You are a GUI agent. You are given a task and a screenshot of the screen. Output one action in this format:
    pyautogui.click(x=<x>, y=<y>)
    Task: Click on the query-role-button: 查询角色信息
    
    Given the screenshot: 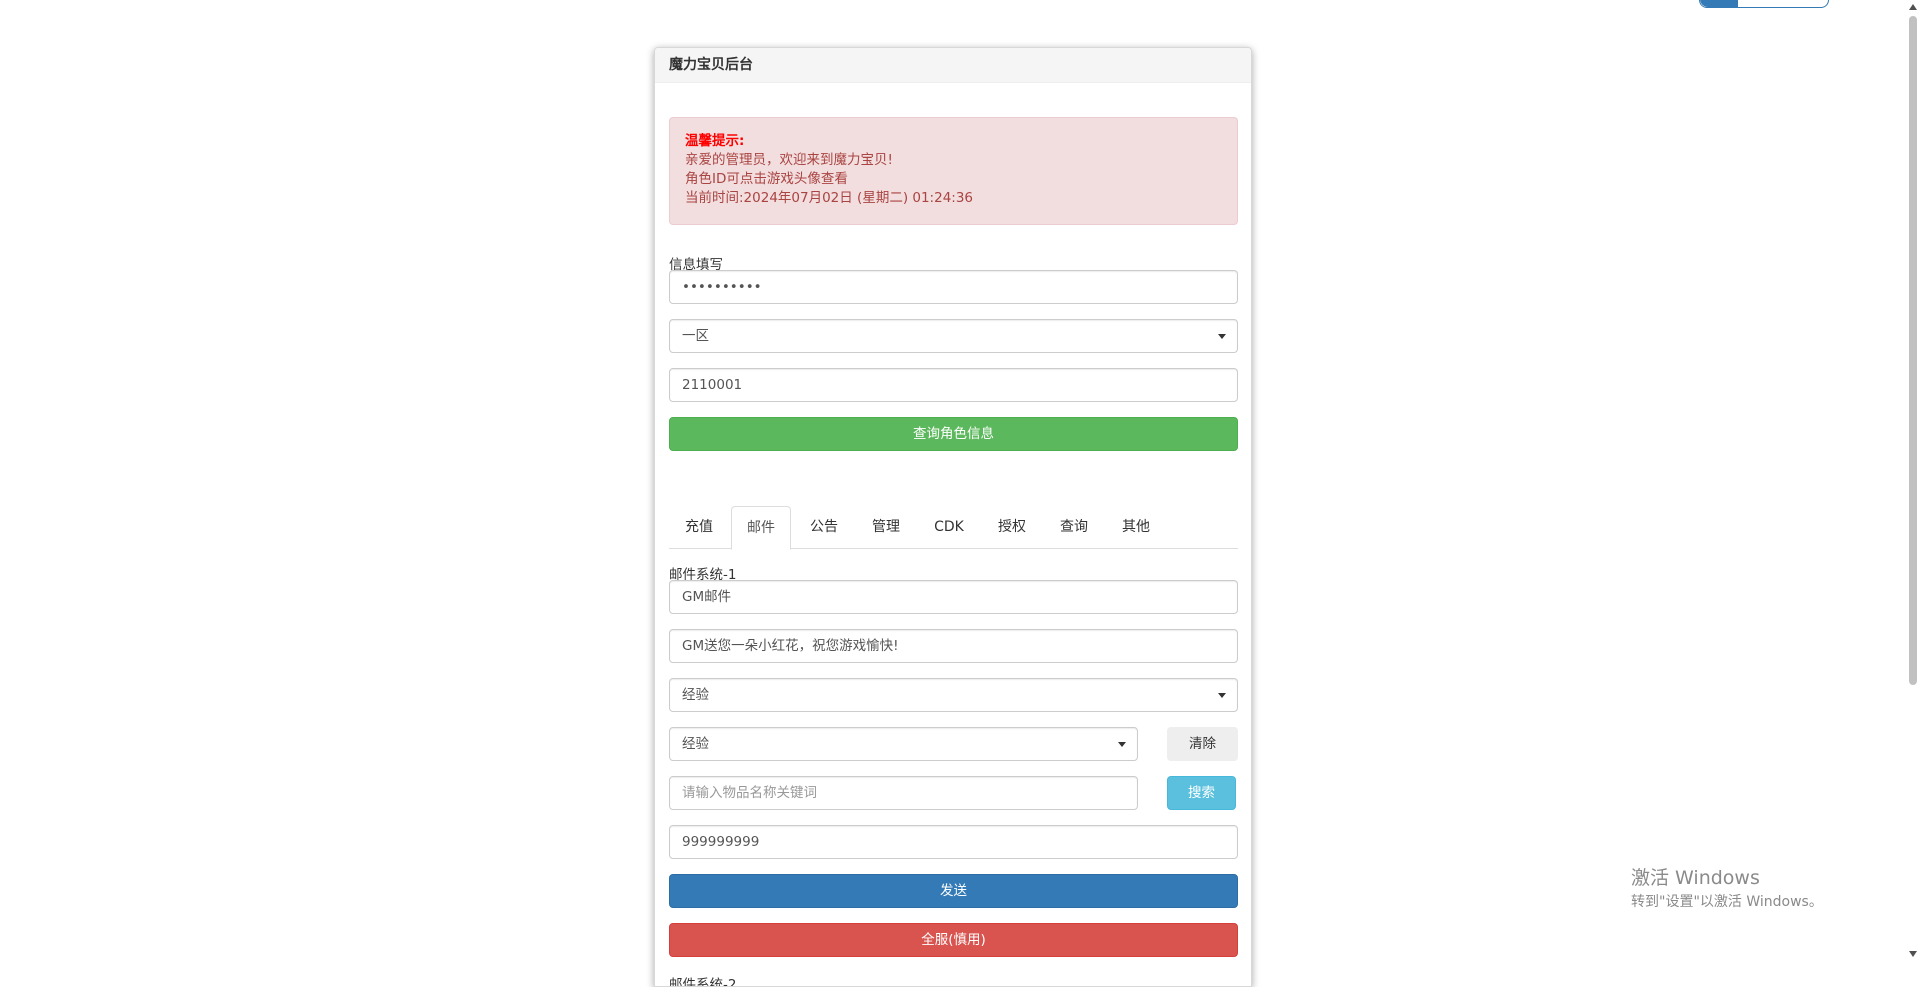 What is the action you would take?
    pyautogui.click(x=953, y=434)
    